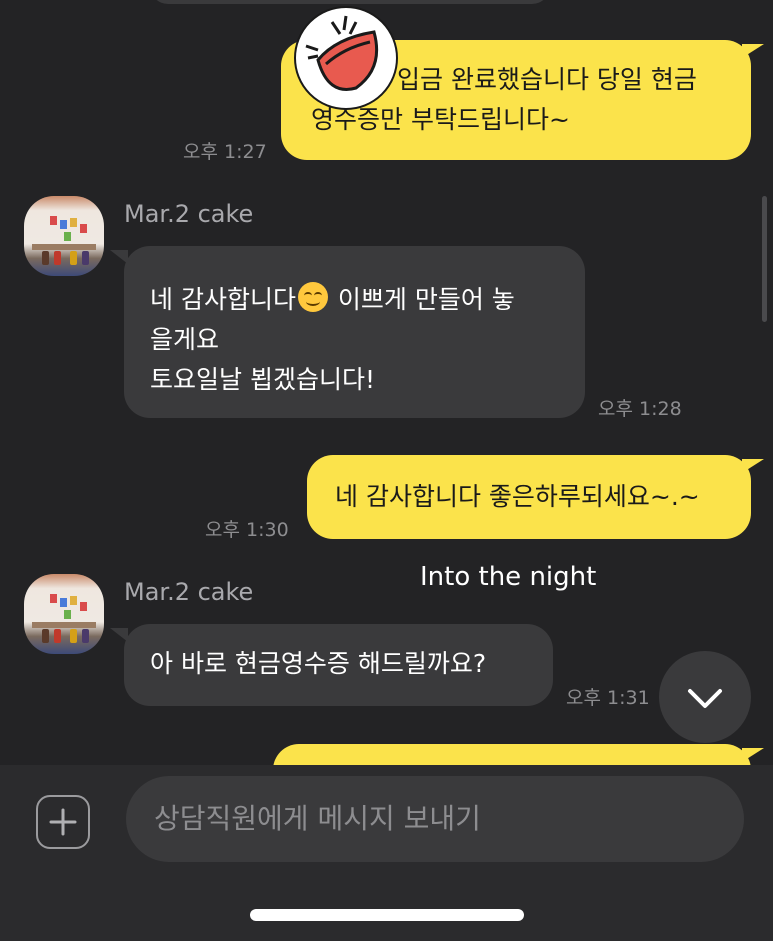  I want to click on smiling-face-emoji-icon, so click(312, 297).